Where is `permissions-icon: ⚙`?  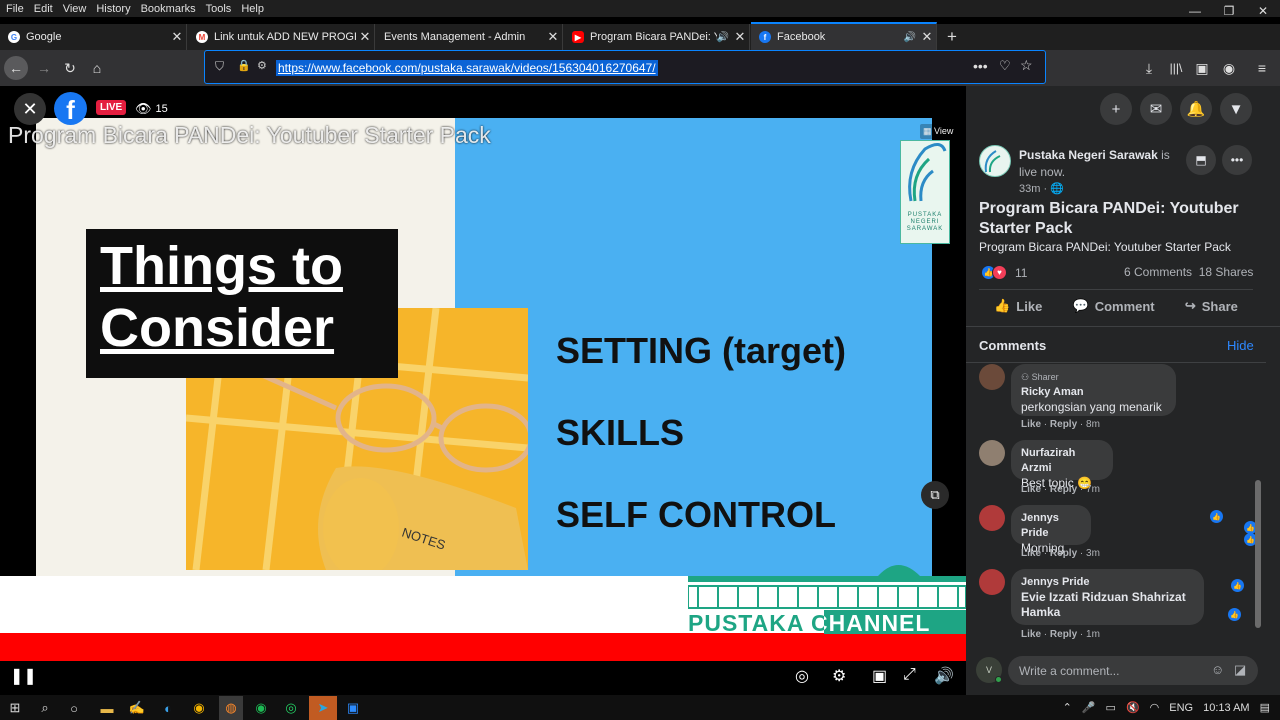
permissions-icon: ⚙ is located at coordinates (262, 65).